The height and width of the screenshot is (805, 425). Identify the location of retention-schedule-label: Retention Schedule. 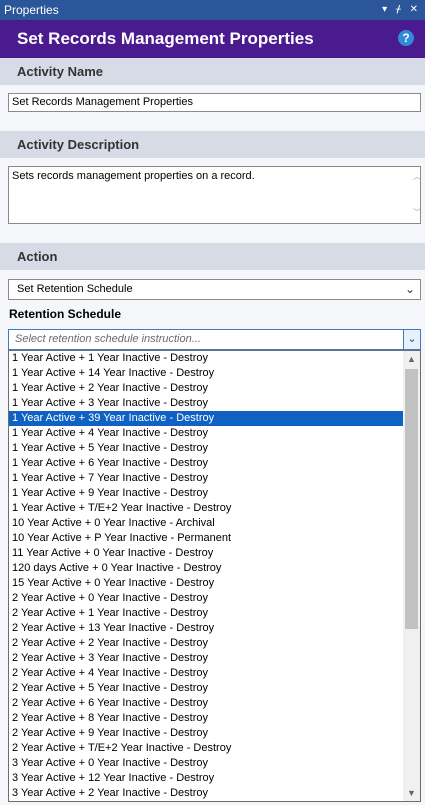
(65, 314).